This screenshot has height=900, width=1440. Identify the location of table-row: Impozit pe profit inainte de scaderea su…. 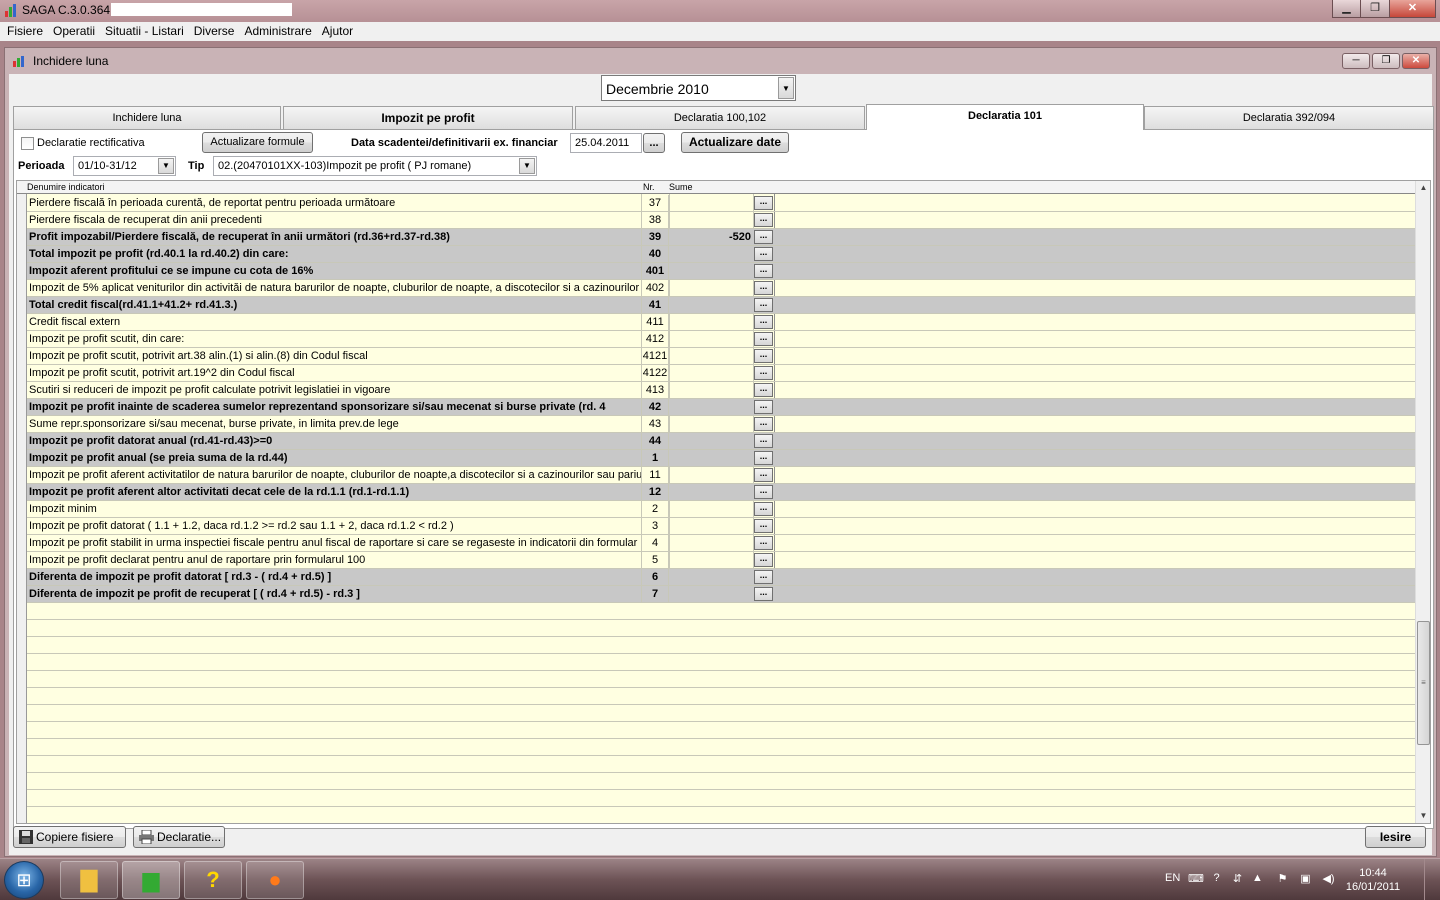
(722, 407).